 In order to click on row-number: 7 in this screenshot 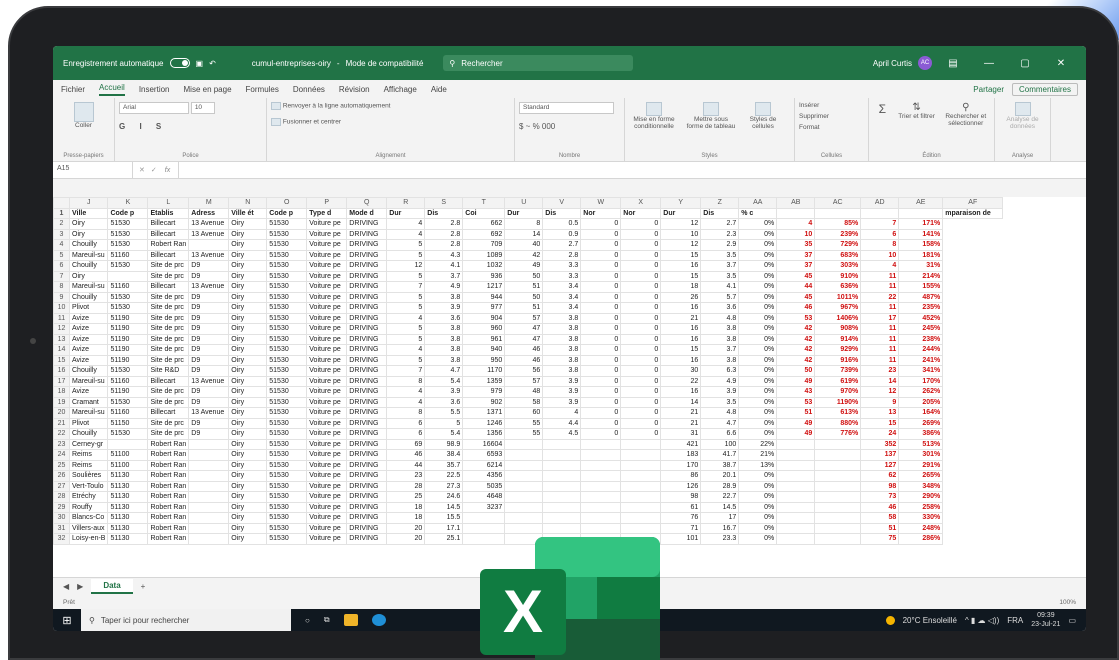, I will do `click(61, 276)`.